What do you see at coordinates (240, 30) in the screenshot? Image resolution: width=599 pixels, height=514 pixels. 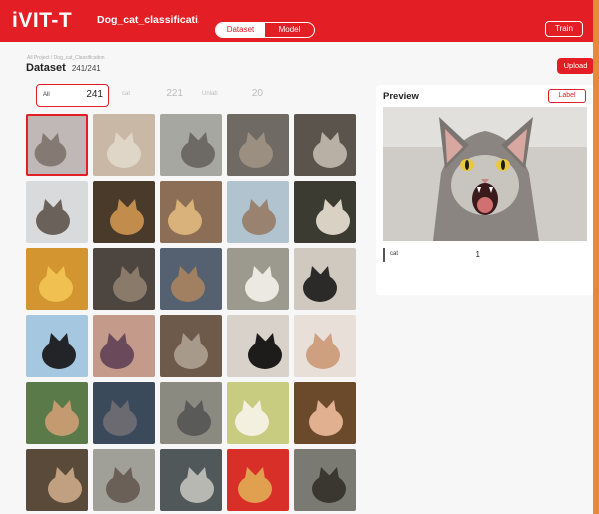 I see `tab-dataset: Dataset` at bounding box center [240, 30].